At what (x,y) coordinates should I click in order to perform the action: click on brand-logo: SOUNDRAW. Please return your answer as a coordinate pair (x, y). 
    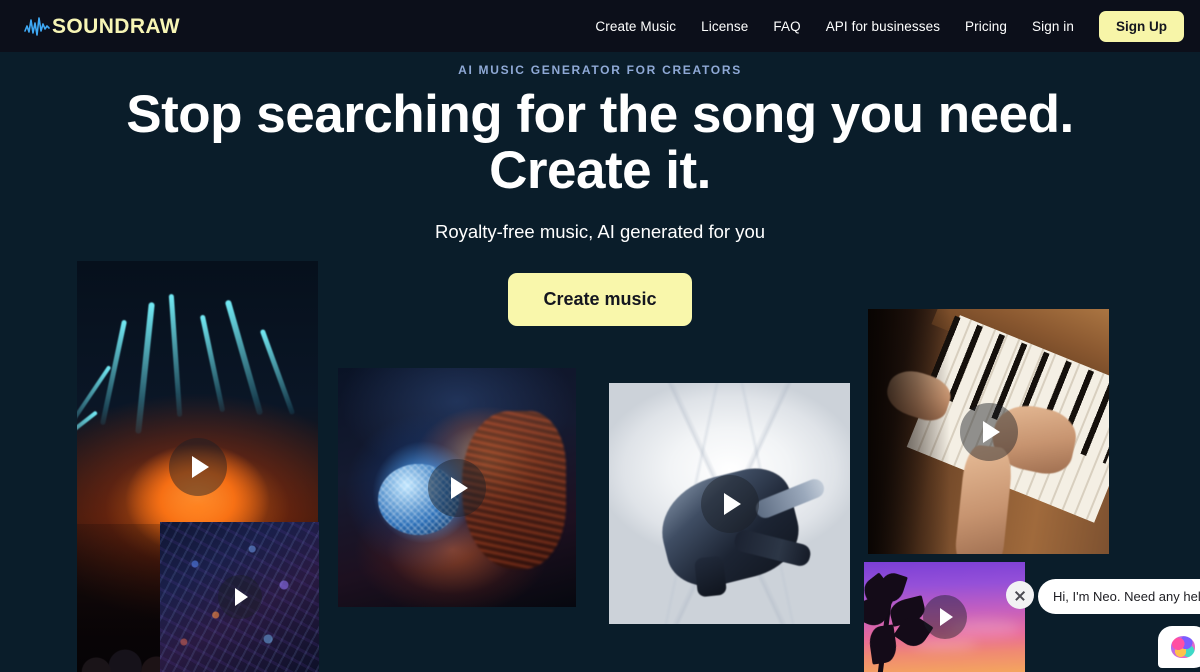
    Looking at the image, I should click on (102, 26).